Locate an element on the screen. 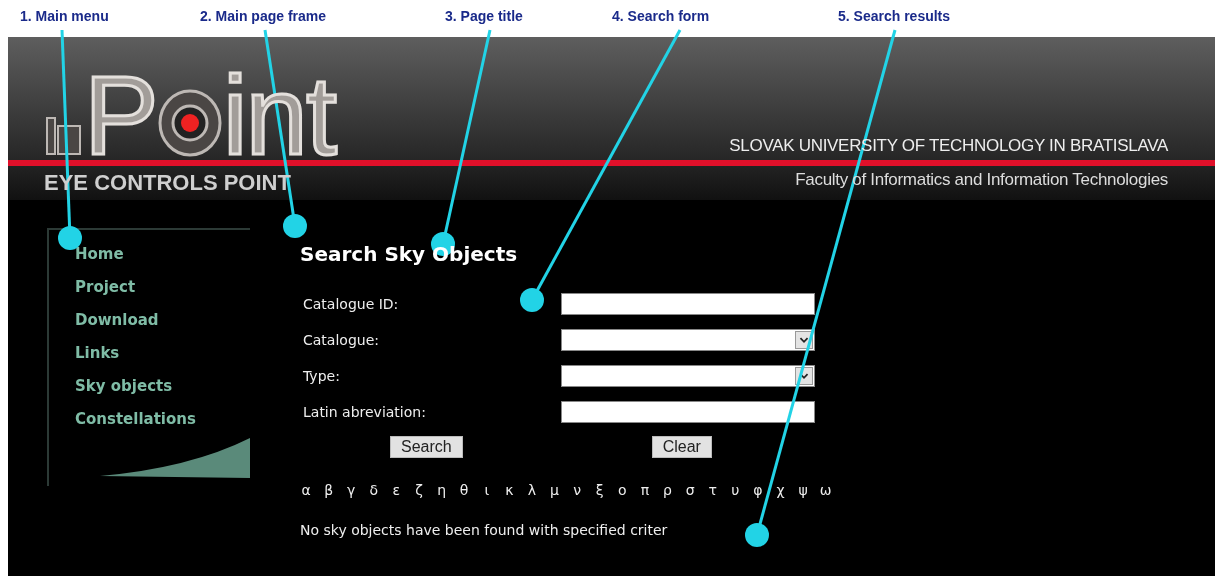 This screenshot has height=576, width=1215. letter-link: ρ is located at coordinates (667, 490).